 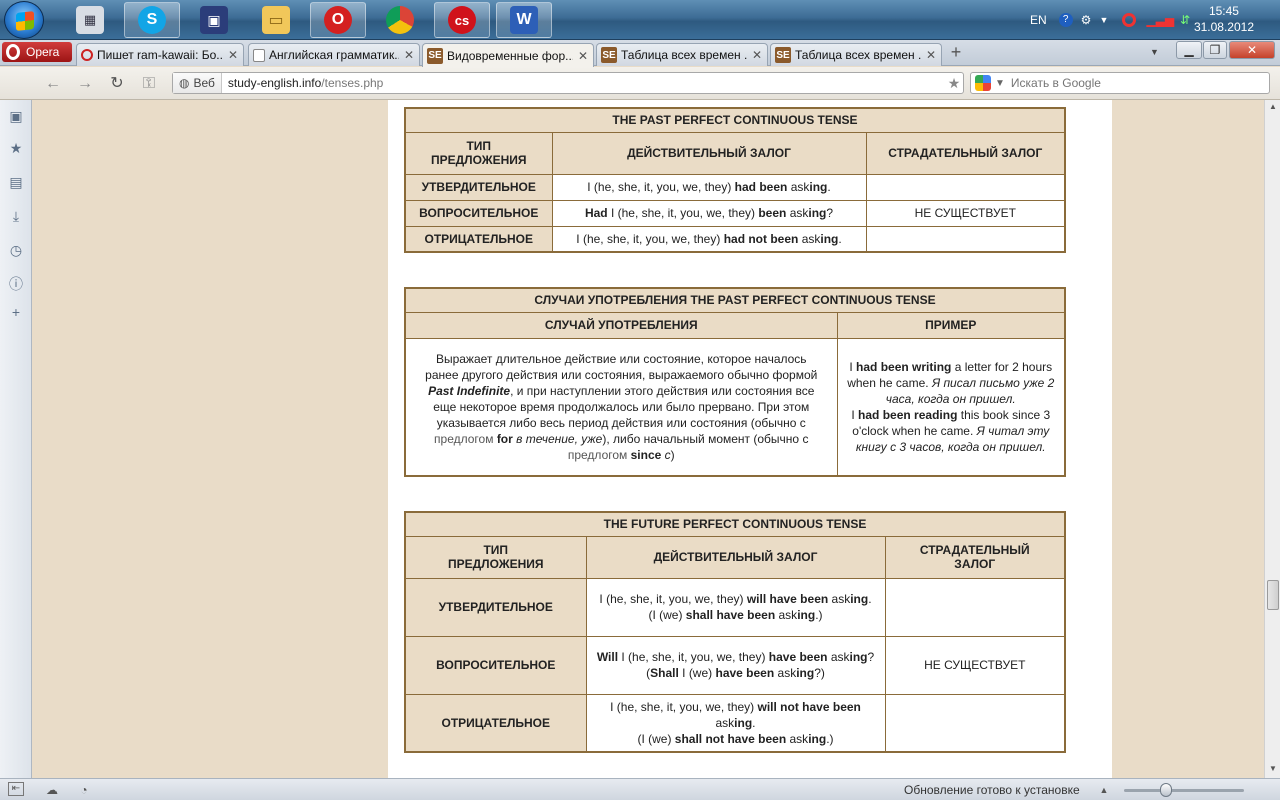 What do you see at coordinates (1000, 83) in the screenshot?
I see `search-engine-dropdown-icon: ▼` at bounding box center [1000, 83].